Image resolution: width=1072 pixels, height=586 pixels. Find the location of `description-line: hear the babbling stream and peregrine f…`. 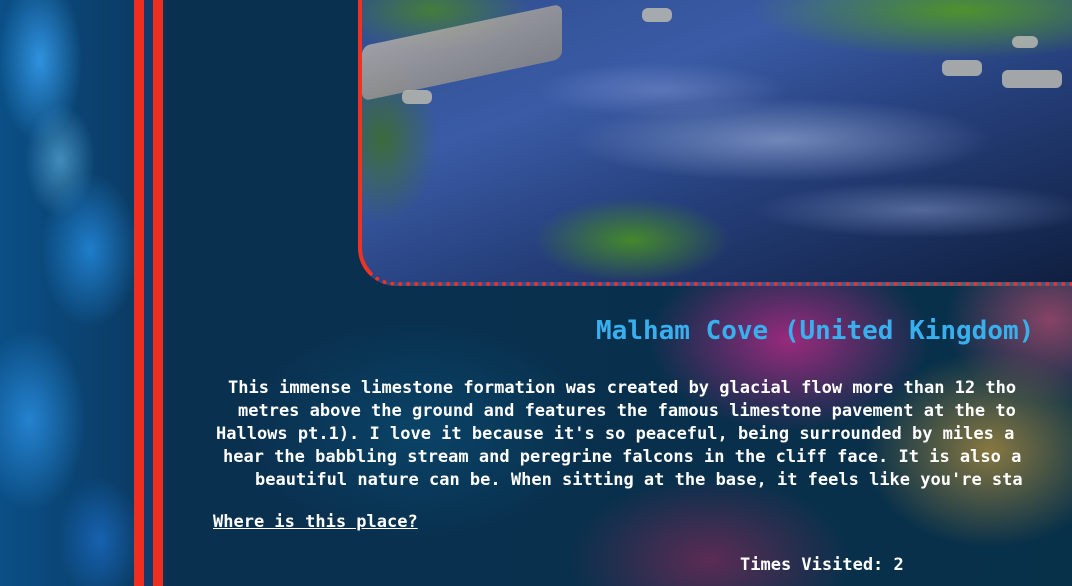

description-line: hear the babbling stream and peregrine f… is located at coordinates (622, 457).